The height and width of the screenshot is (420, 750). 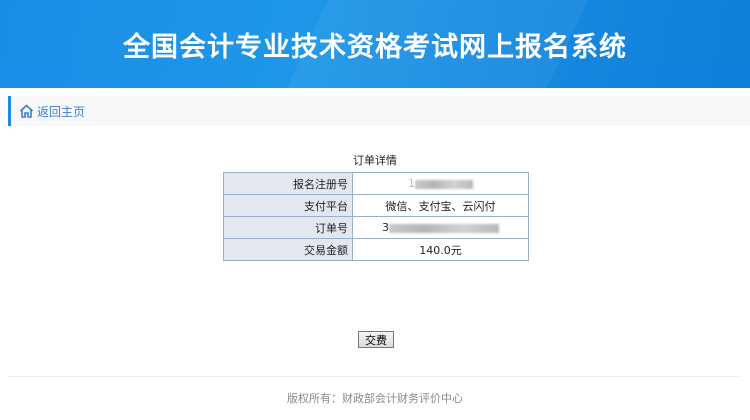 What do you see at coordinates (375, 398) in the screenshot?
I see `copyright-footer: 版权所有：财政部会计财务评价中心` at bounding box center [375, 398].